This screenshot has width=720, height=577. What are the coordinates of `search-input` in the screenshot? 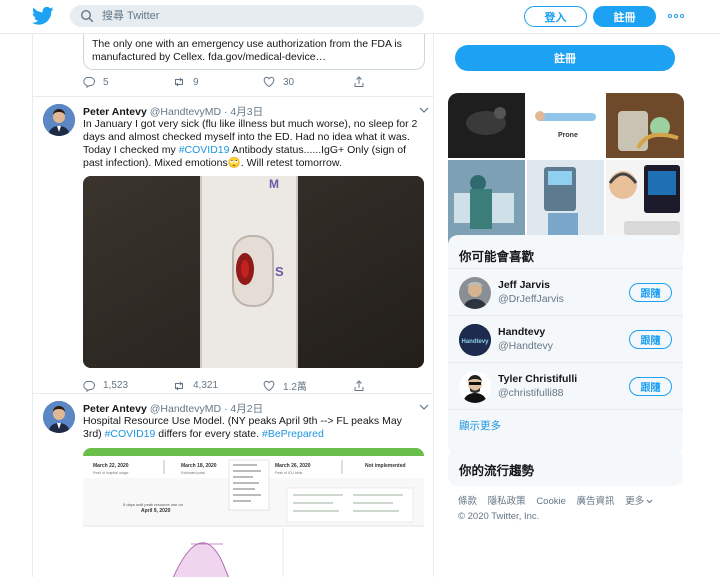 It's located at (252, 16).